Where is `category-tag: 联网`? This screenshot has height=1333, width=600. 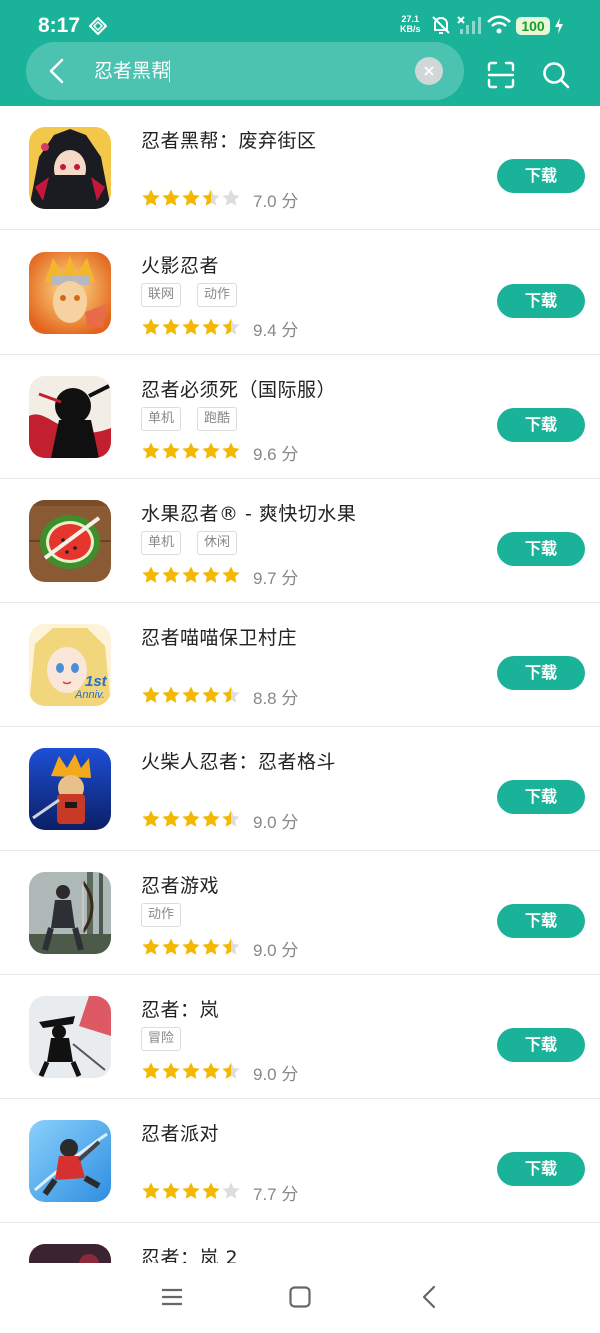 category-tag: 联网 is located at coordinates (161, 295).